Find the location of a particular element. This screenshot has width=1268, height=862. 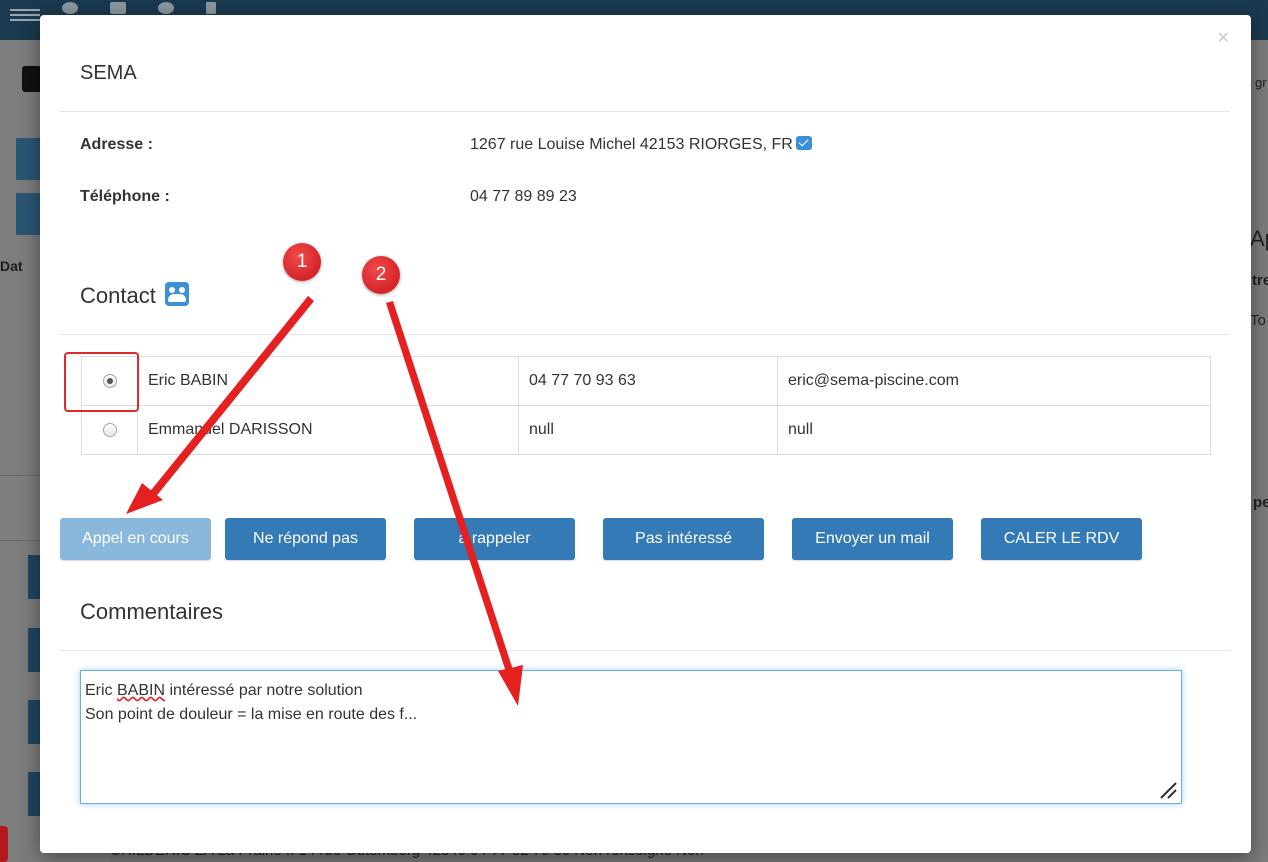

misspelled-word: BABIN is located at coordinates (141, 690).